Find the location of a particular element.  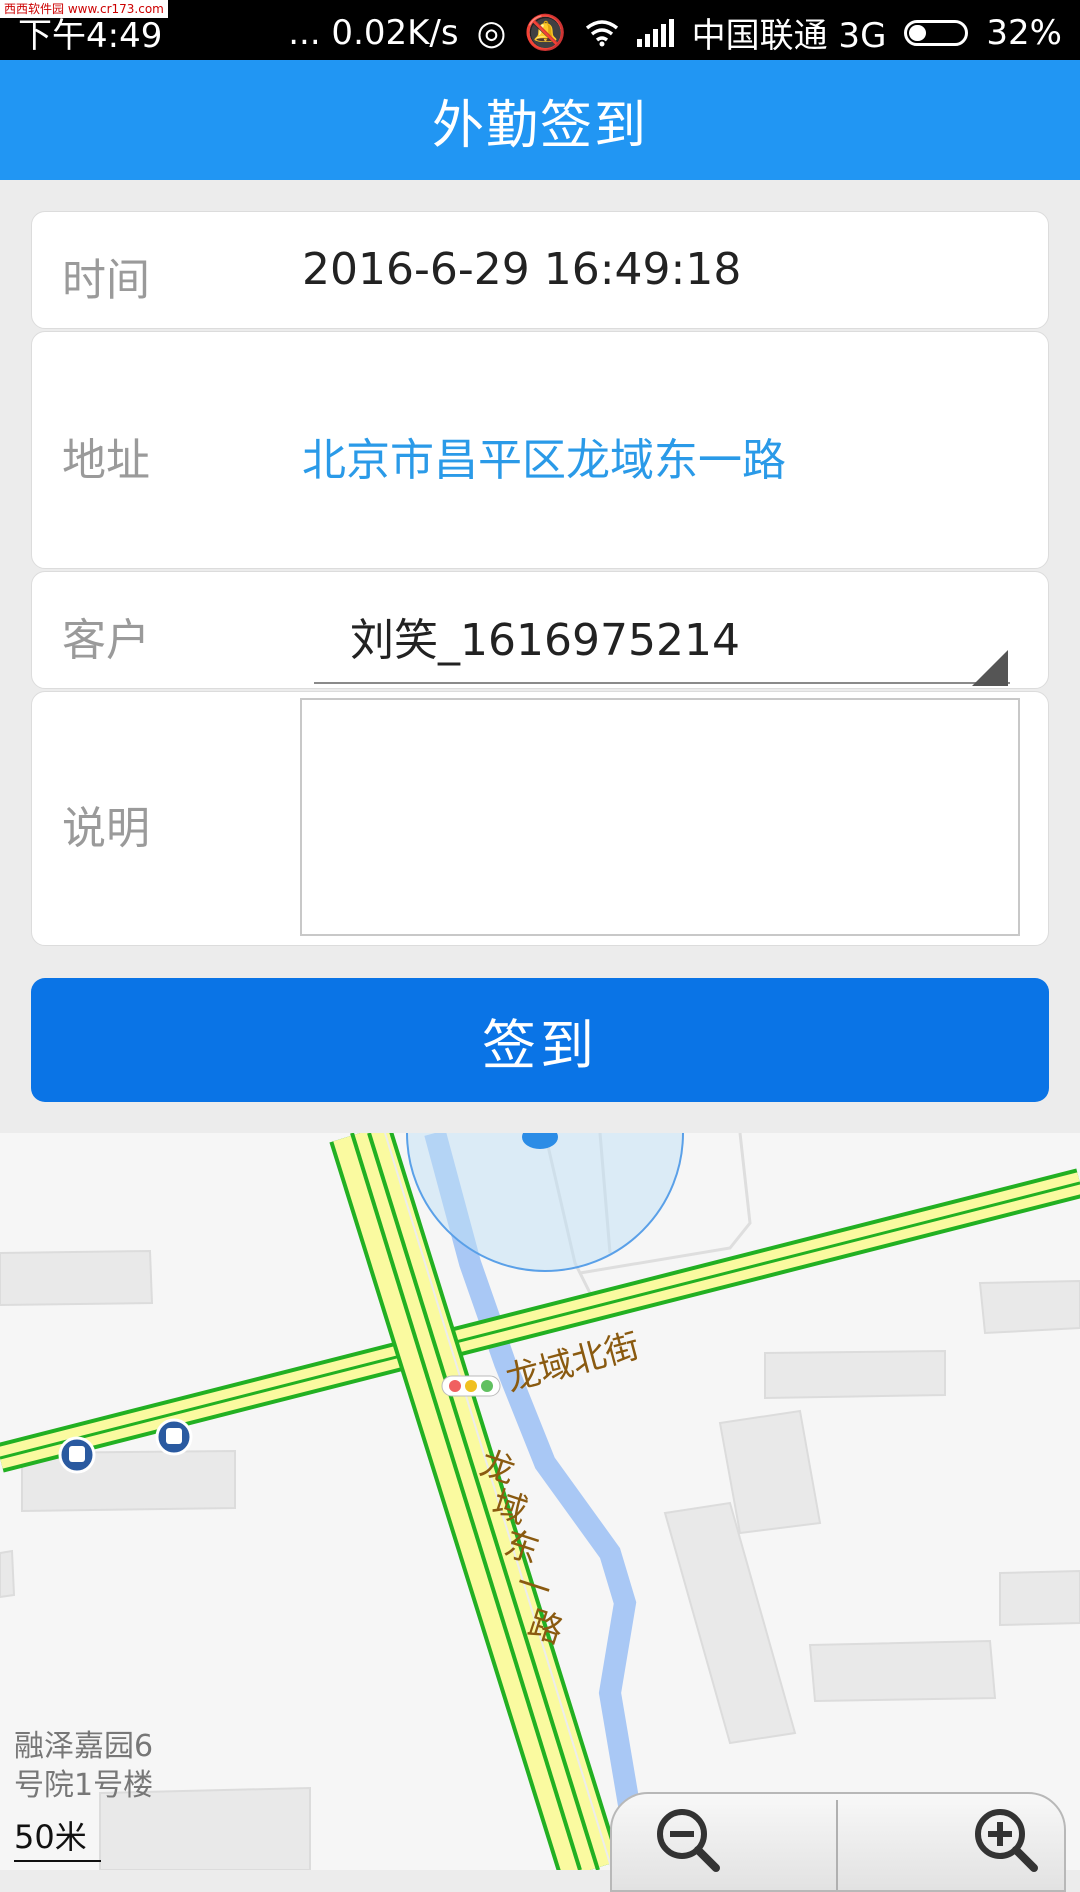

status-right: ... 0.02K/s ◎ 🔕 中国联通 3G 32% is located at coordinates (675, 32).